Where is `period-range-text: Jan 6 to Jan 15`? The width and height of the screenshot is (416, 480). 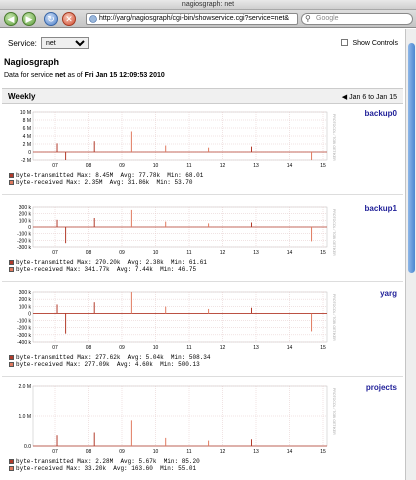 period-range-text: Jan 6 to Jan 15 is located at coordinates (373, 97).